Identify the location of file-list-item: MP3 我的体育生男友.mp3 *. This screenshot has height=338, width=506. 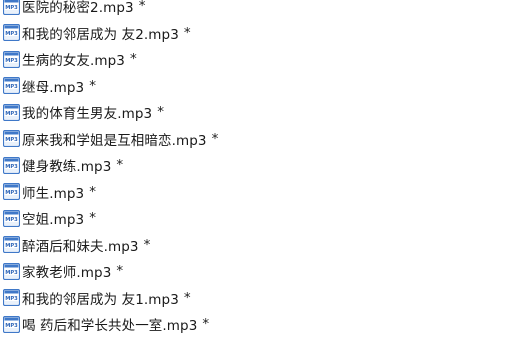
(253, 112).